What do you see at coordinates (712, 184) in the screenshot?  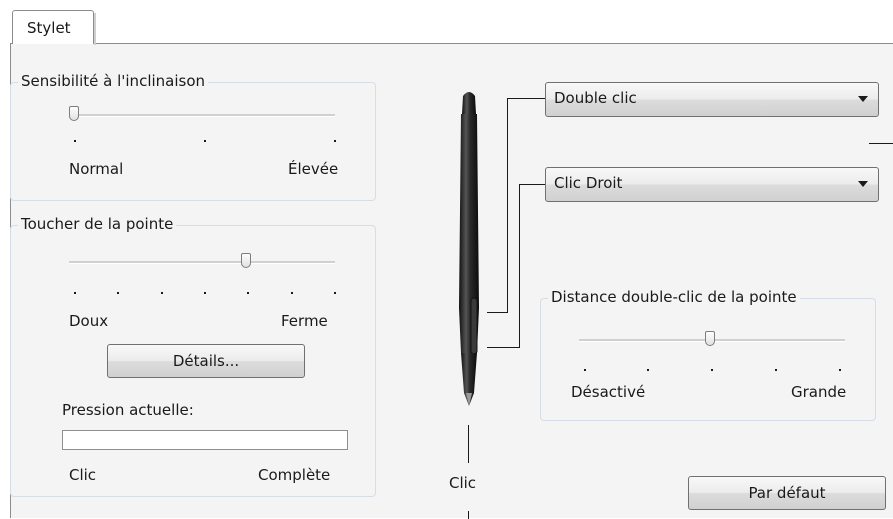 I see `lower-button-dropdown: Clic Droit` at bounding box center [712, 184].